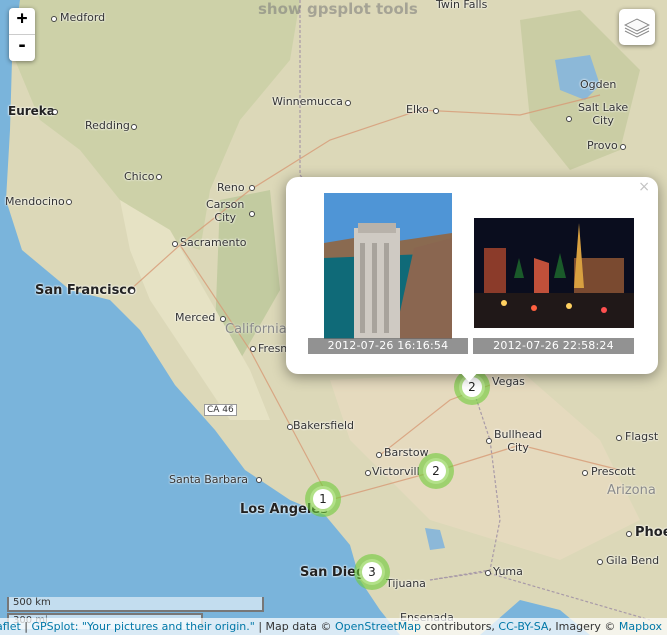  Describe the element at coordinates (35, 201) in the screenshot. I see `city-label-mendocino: Mendocino` at that location.